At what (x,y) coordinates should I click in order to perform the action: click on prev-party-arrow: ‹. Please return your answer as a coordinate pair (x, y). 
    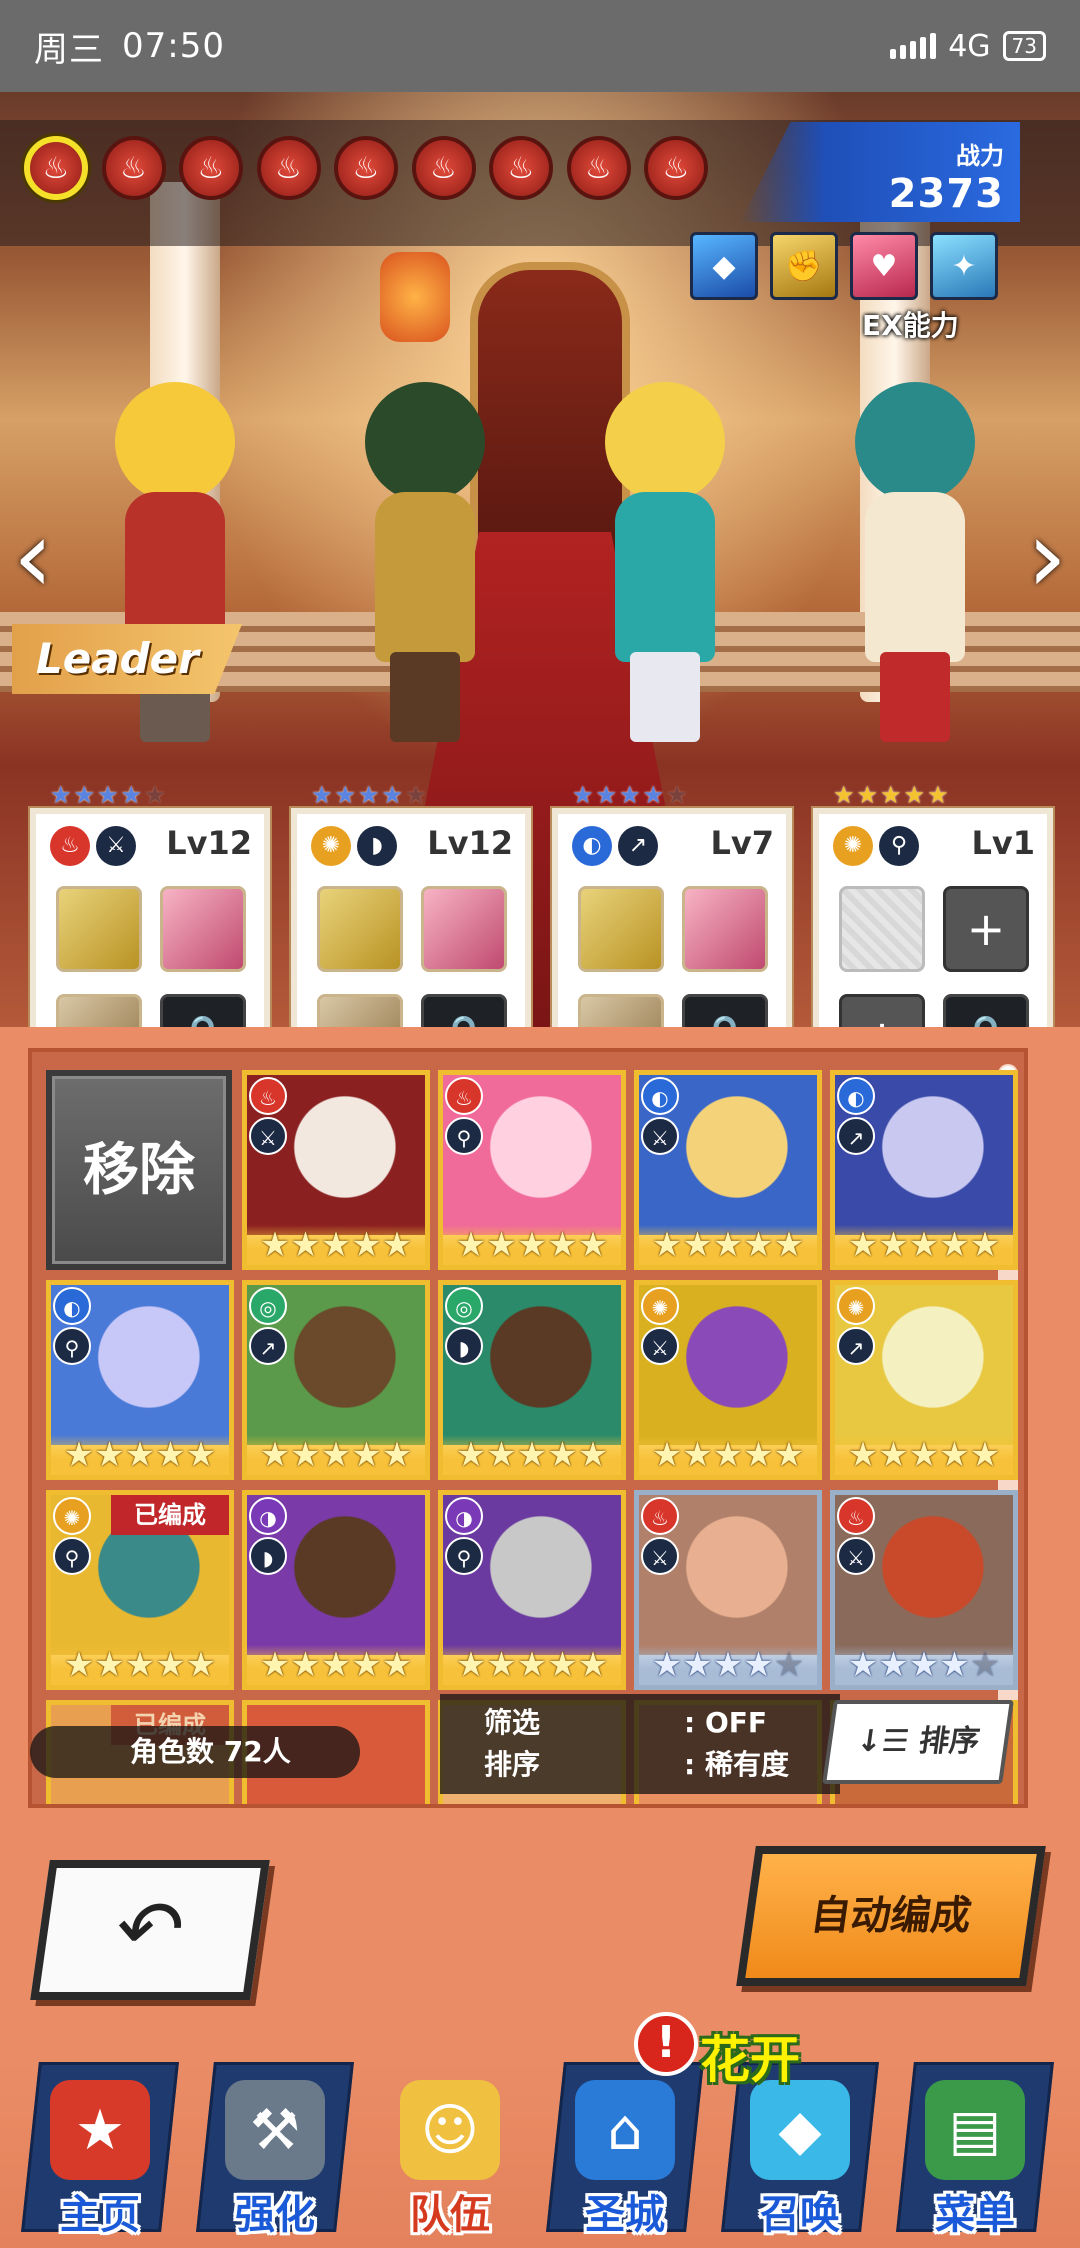
    Looking at the image, I should click on (33, 557).